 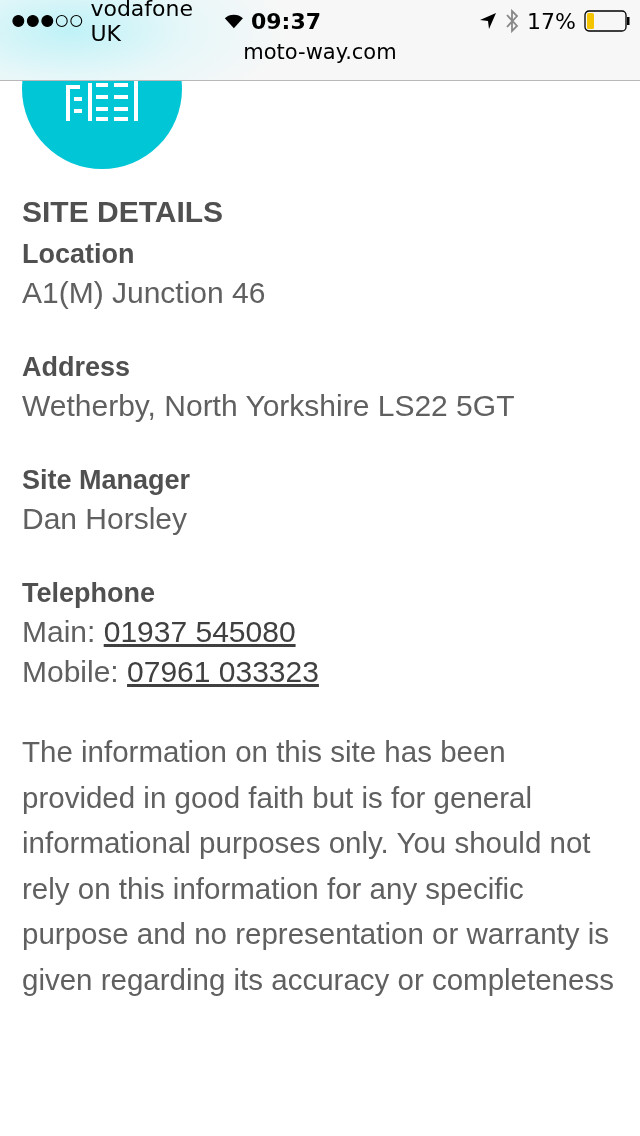 What do you see at coordinates (320, 52) in the screenshot?
I see `url-text: moto-way.com` at bounding box center [320, 52].